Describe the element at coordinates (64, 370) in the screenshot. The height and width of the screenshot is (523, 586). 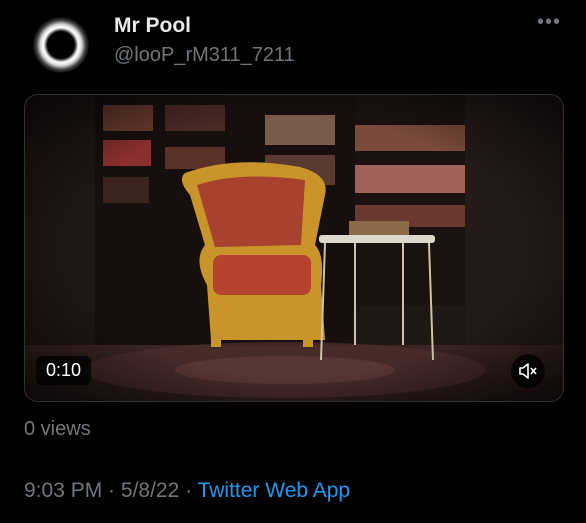
I see `video-duration-badge: 0:10` at that location.